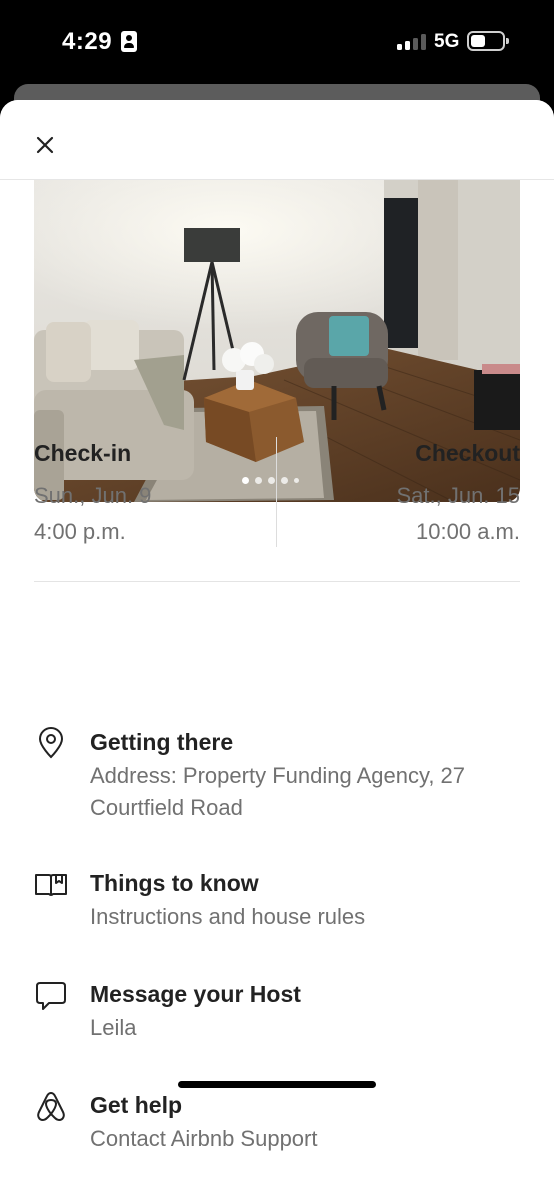 The height and width of the screenshot is (1200, 554). What do you see at coordinates (195, 994) in the screenshot?
I see `row-title: Message your Host` at bounding box center [195, 994].